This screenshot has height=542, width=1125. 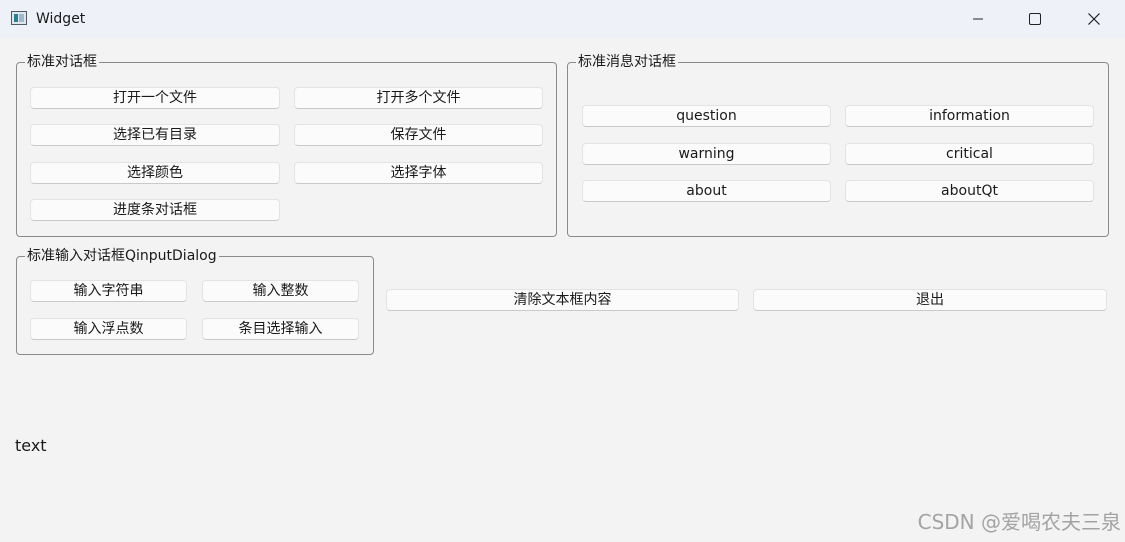 What do you see at coordinates (930, 300) in the screenshot?
I see `exit-button: 退出` at bounding box center [930, 300].